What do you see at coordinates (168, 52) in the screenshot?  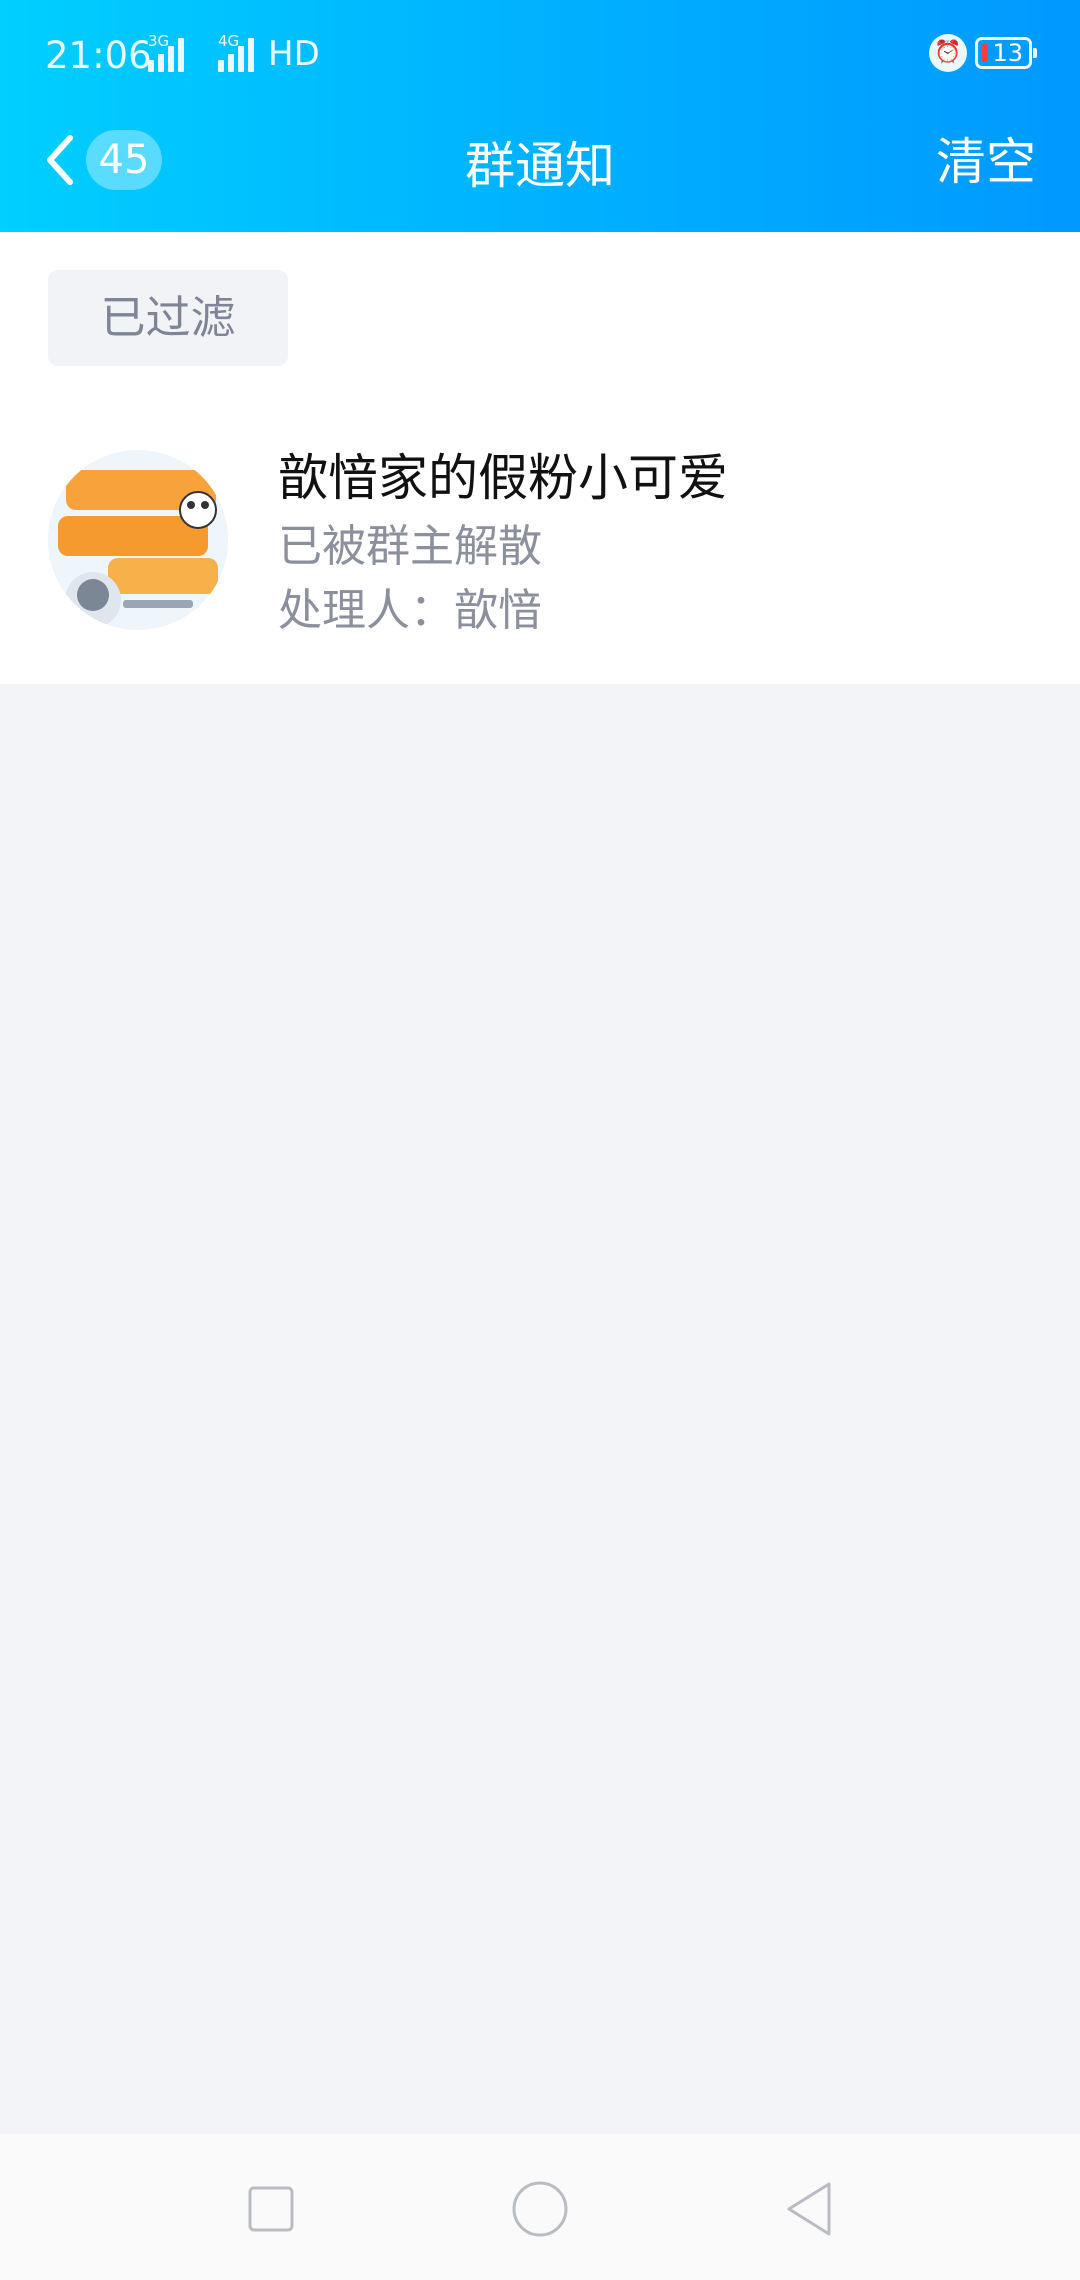 I see `signal-3g-icon: 3G` at bounding box center [168, 52].